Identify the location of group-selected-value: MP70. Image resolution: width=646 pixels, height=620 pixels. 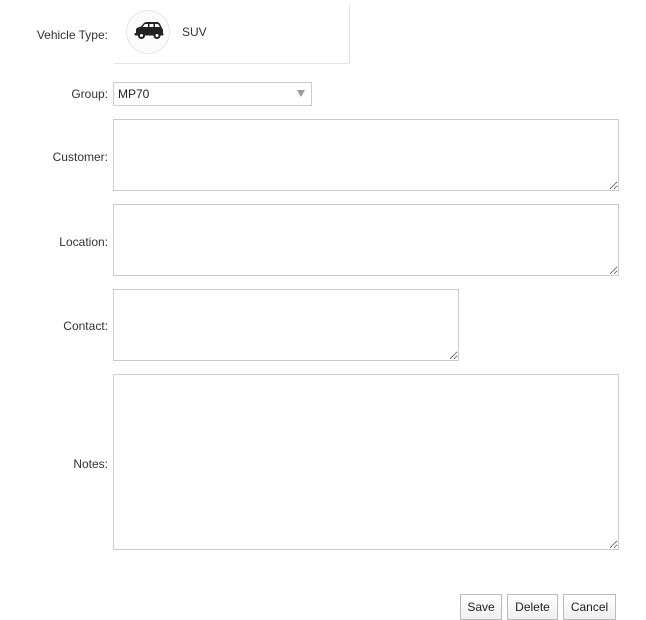
(134, 94).